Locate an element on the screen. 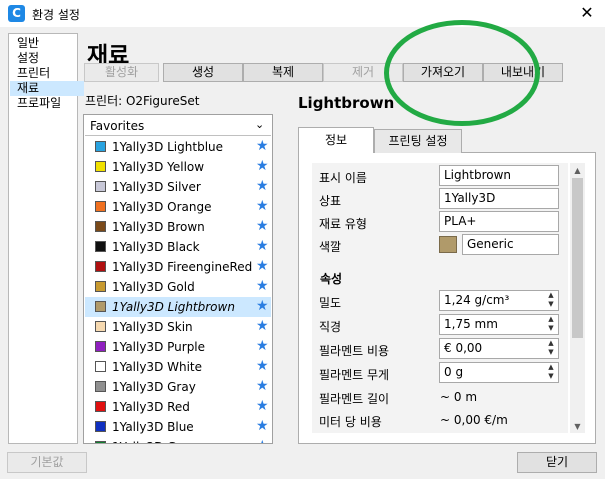 Image resolution: width=605 pixels, height=479 pixels. list-item: 1Yally3D Yellow ★ is located at coordinates (178, 167).